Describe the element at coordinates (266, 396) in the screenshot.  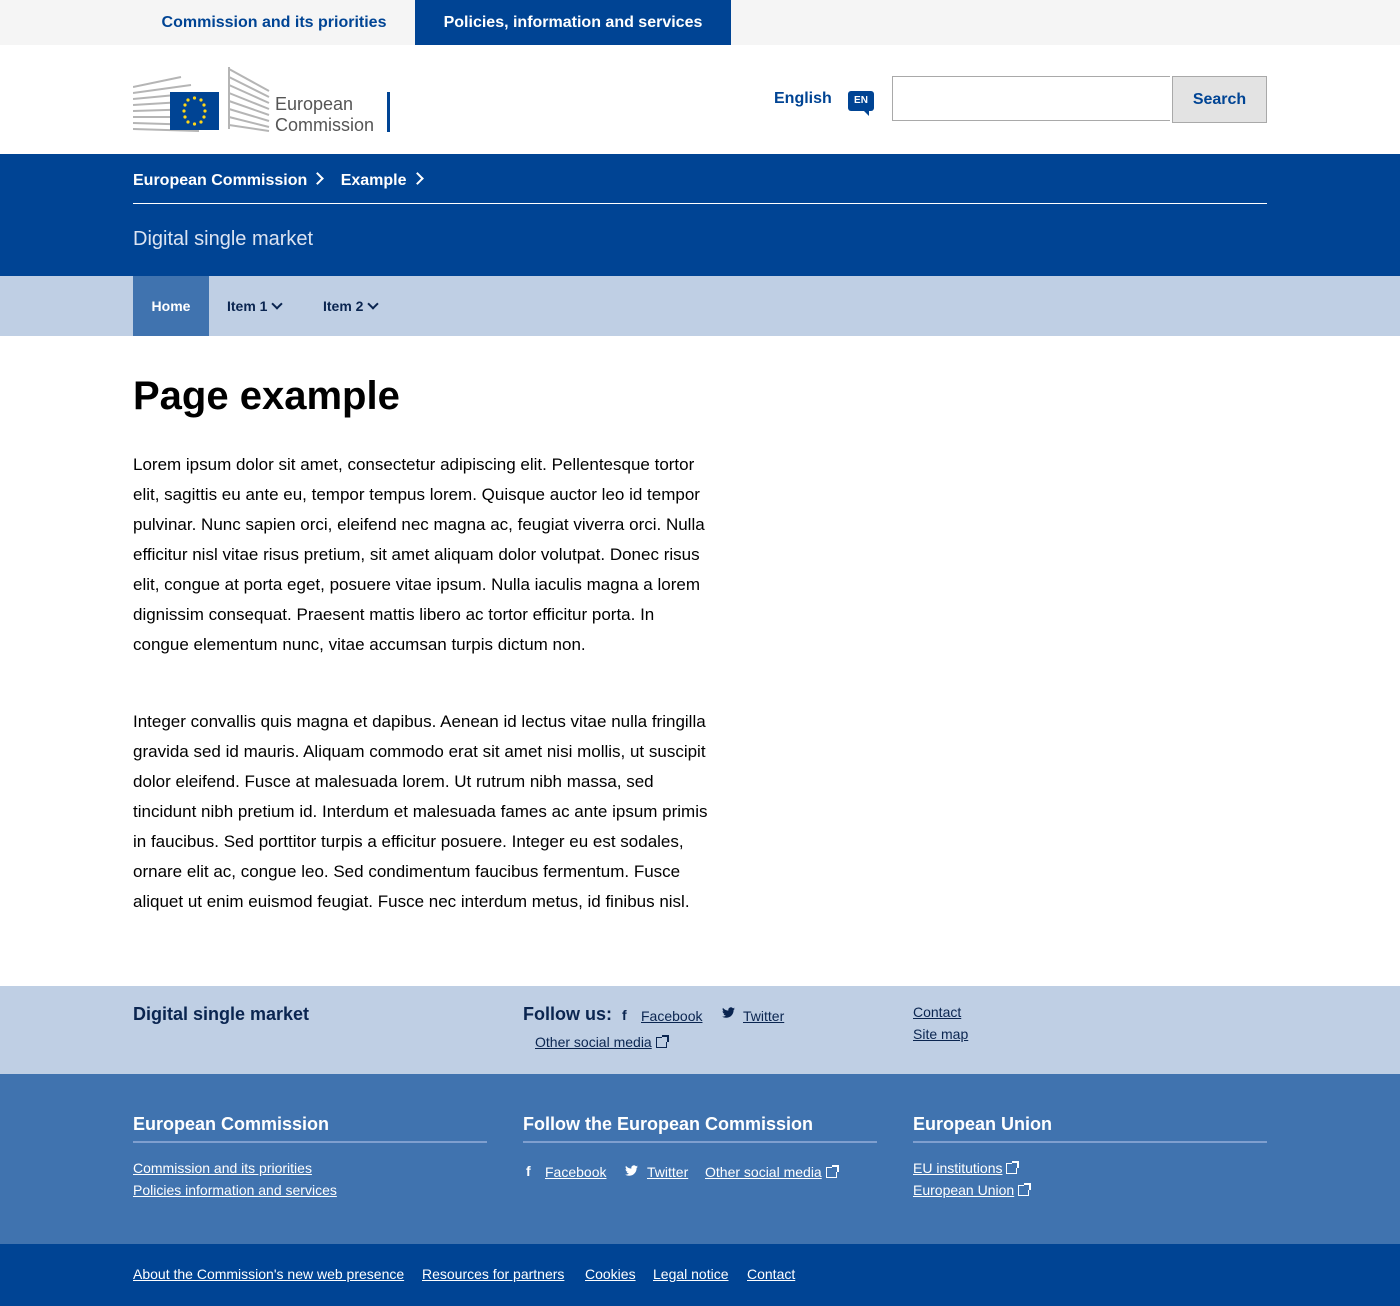
I see `page-title: Page example` at that location.